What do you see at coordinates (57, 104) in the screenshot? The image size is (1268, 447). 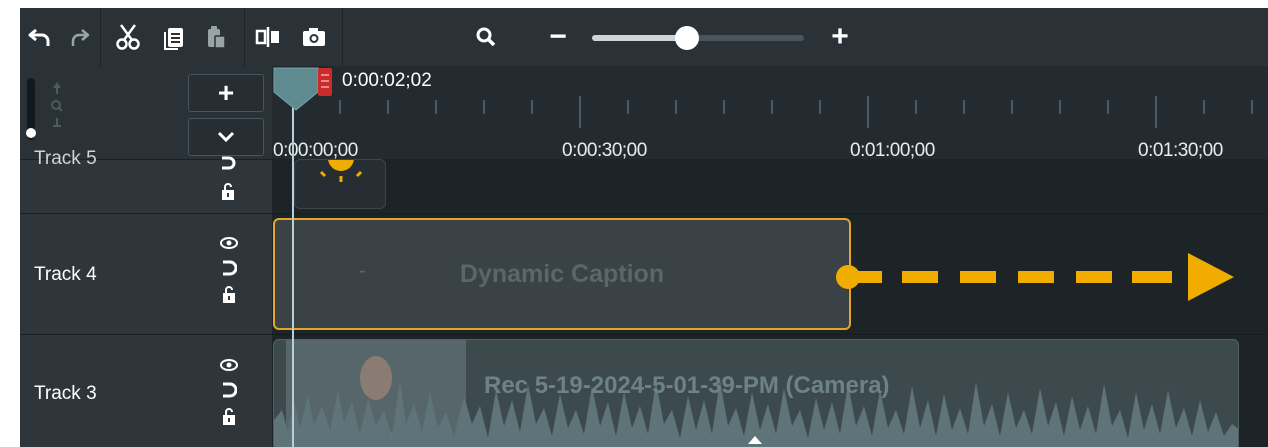 I see `track-zoom-icon` at bounding box center [57, 104].